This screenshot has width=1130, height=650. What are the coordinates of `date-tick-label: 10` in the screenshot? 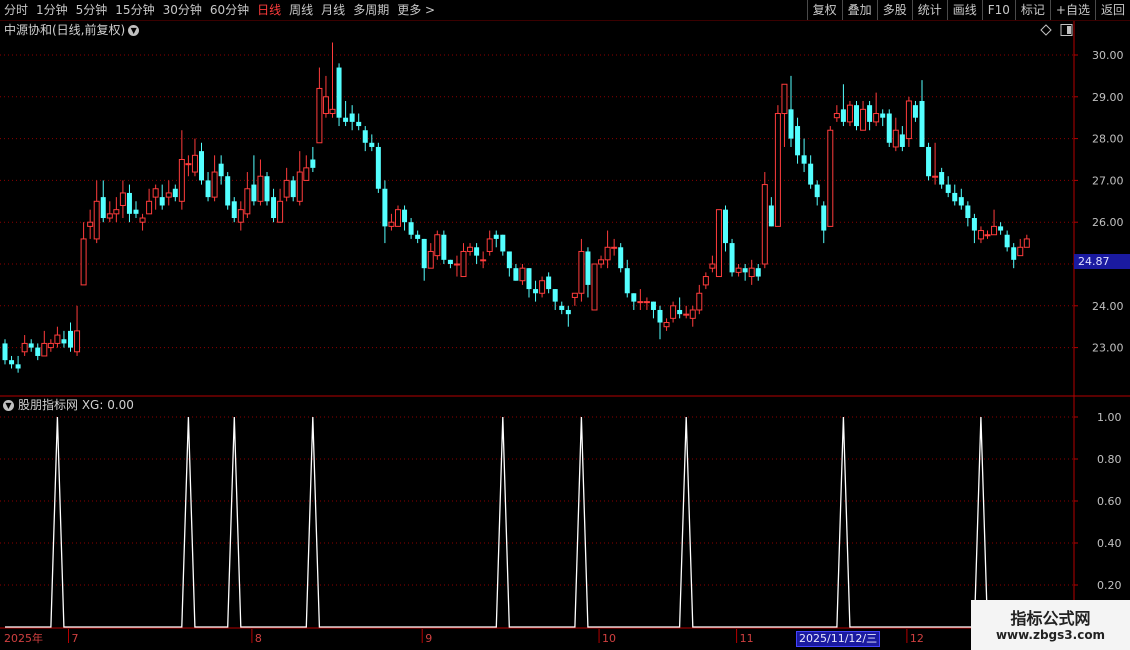 It's located at (609, 638).